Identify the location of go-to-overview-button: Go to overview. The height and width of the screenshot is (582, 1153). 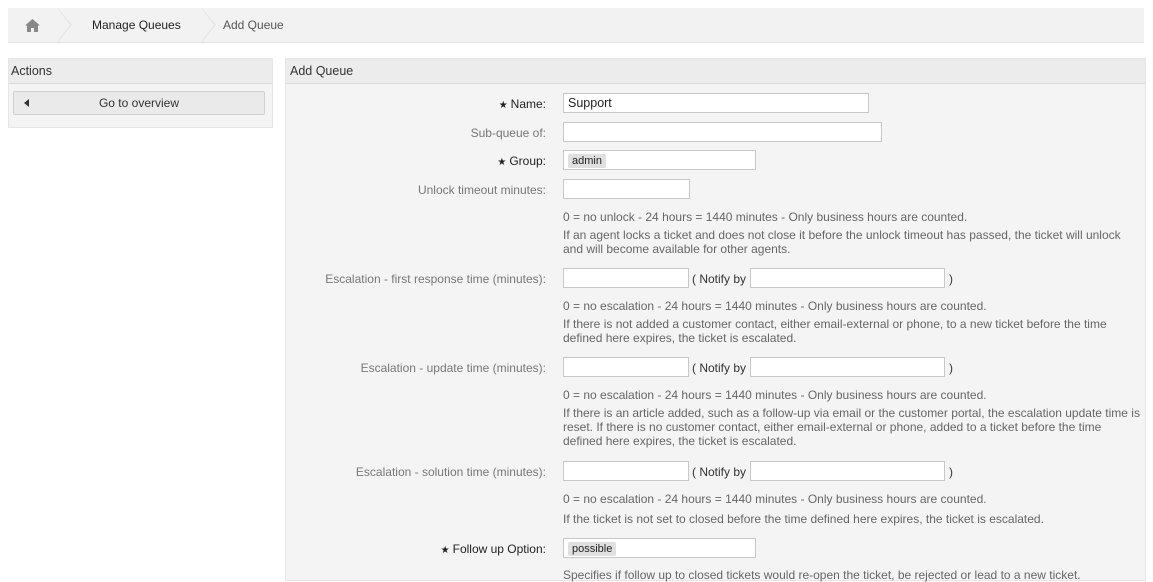
(139, 103).